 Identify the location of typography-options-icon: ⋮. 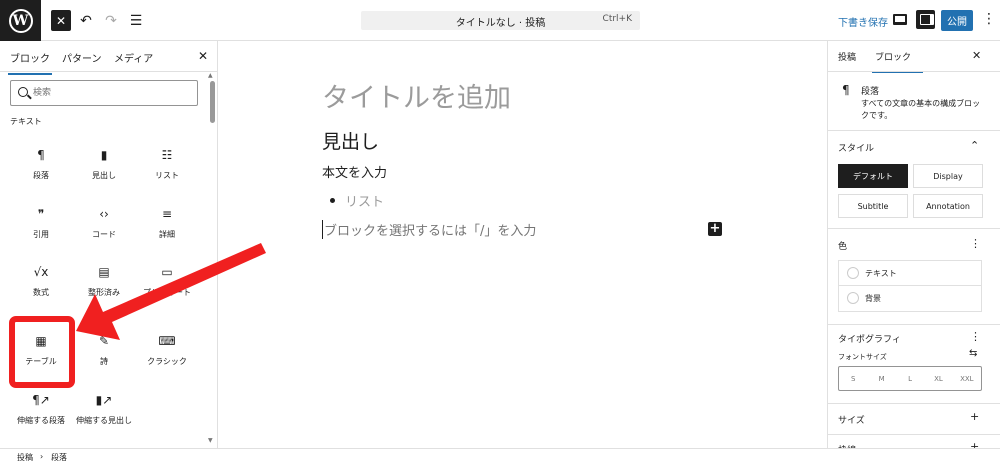
(975, 336).